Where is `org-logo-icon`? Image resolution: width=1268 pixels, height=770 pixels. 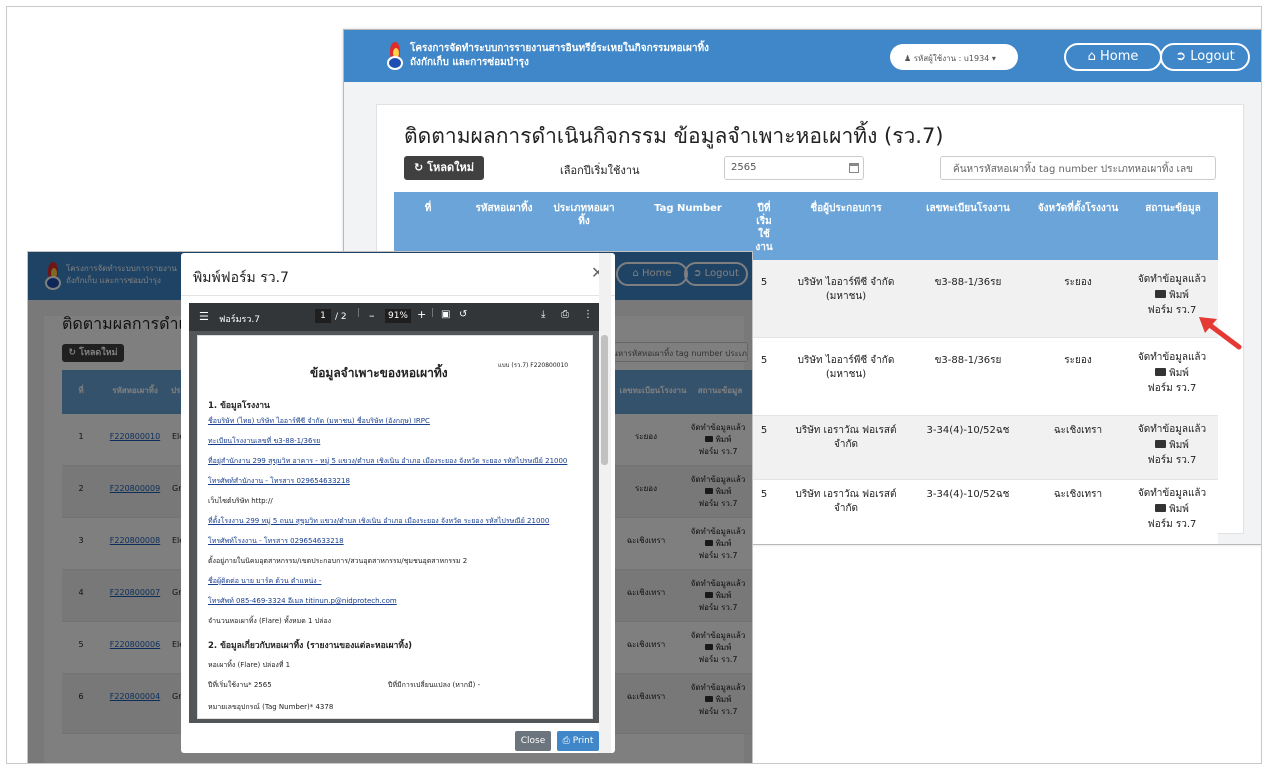 org-logo-icon is located at coordinates (395, 57).